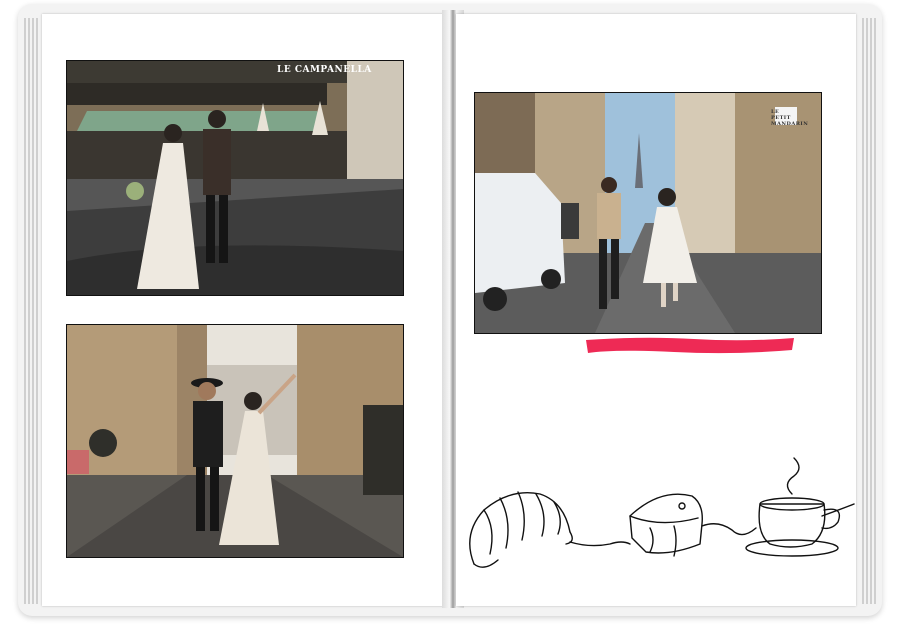 This screenshot has width=900, height=633. I want to click on coffee-cup-icon, so click(800, 507).